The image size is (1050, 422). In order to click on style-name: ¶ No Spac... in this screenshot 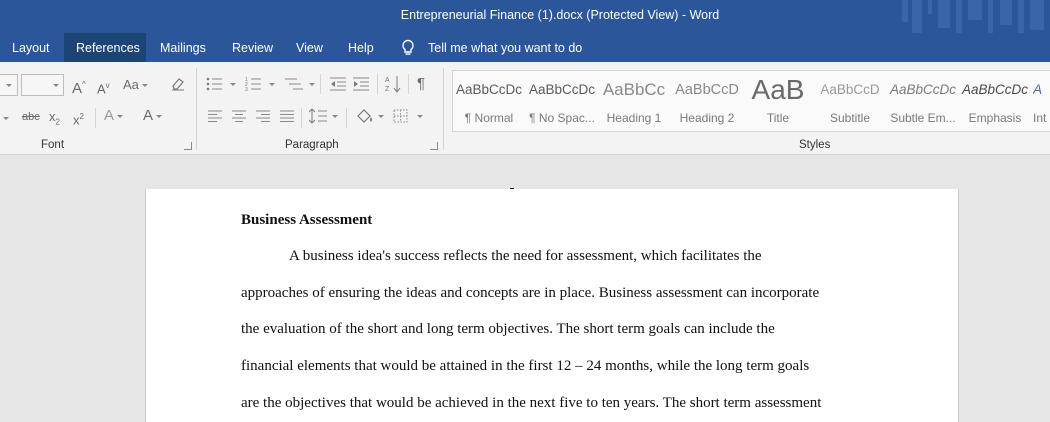, I will do `click(562, 118)`.